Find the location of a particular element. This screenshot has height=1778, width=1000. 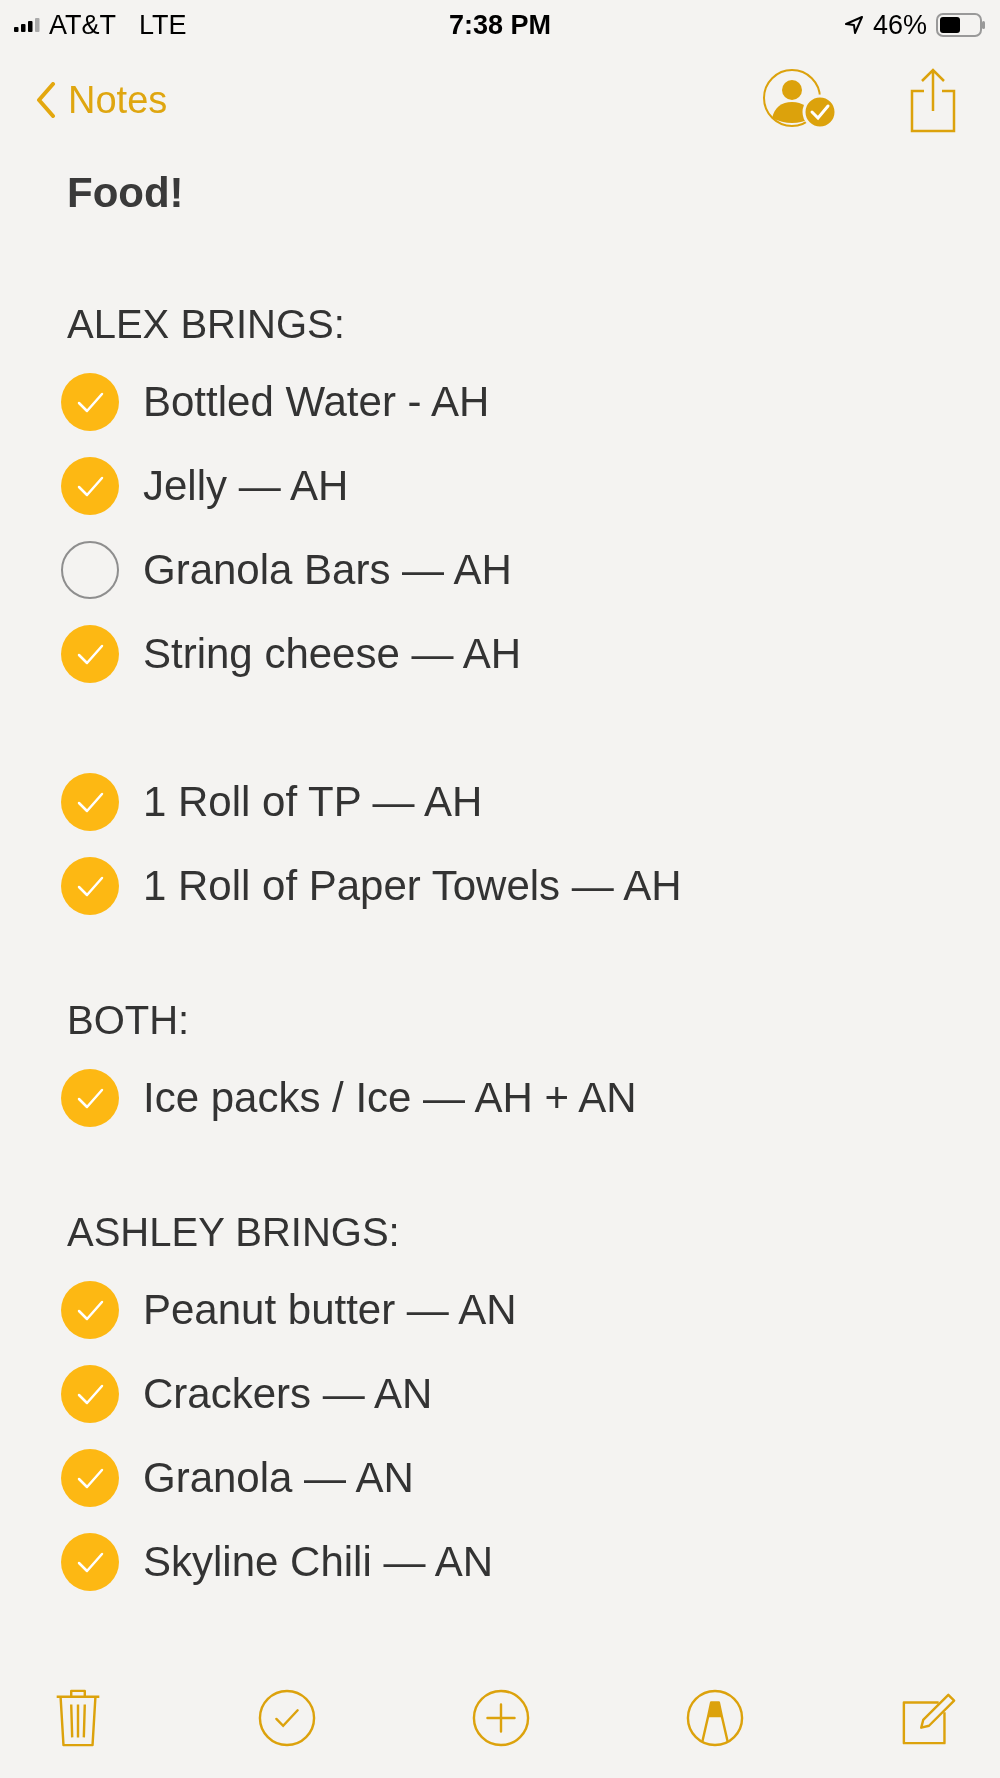

trash-icon is located at coordinates (78, 1718).